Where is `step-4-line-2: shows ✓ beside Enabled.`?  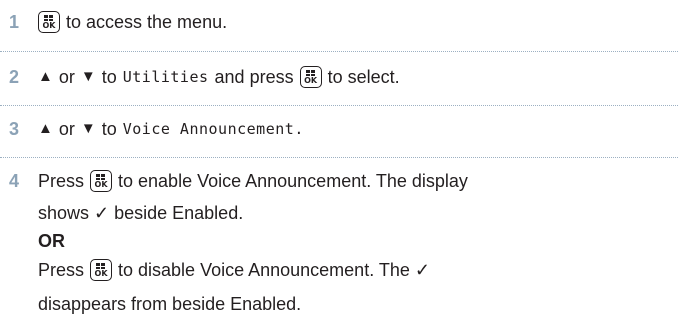 step-4-line-2: shows ✓ beside Enabled. is located at coordinates (141, 213).